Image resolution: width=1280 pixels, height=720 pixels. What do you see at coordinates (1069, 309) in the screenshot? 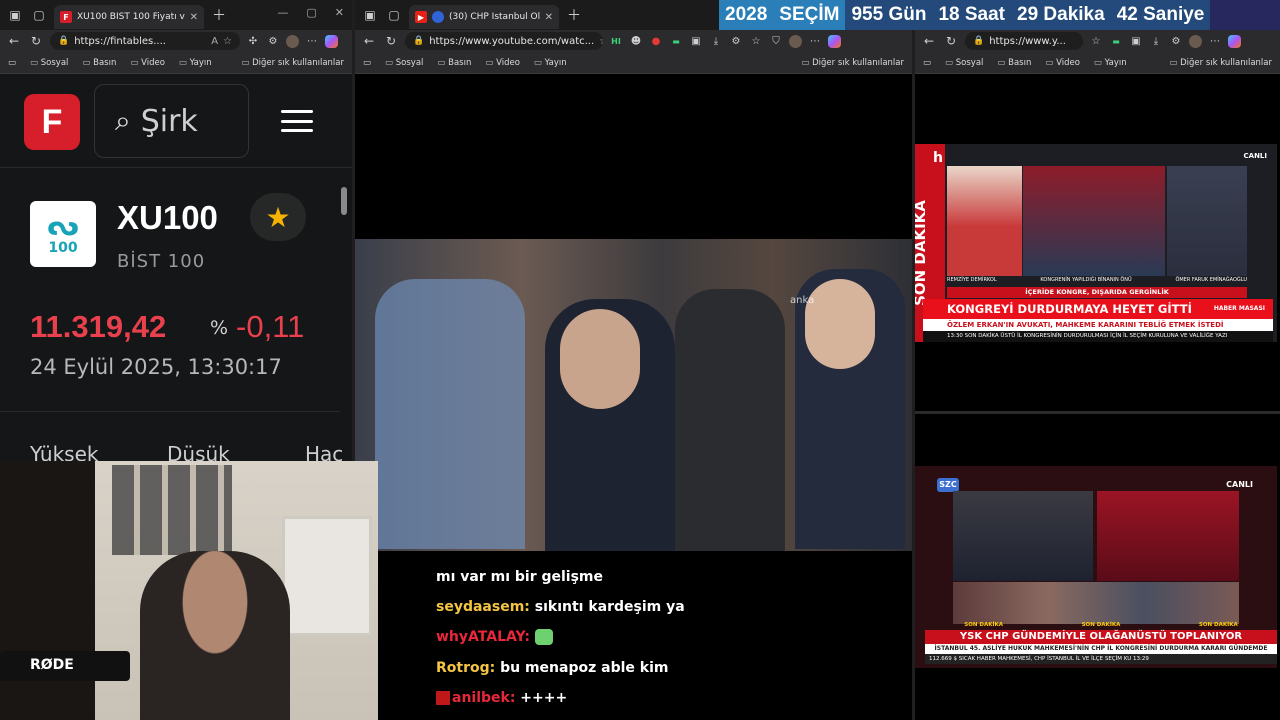
I see `headline-text: KONGREYİ DURDURMAYA HEYET GİTTİ` at bounding box center [1069, 309].